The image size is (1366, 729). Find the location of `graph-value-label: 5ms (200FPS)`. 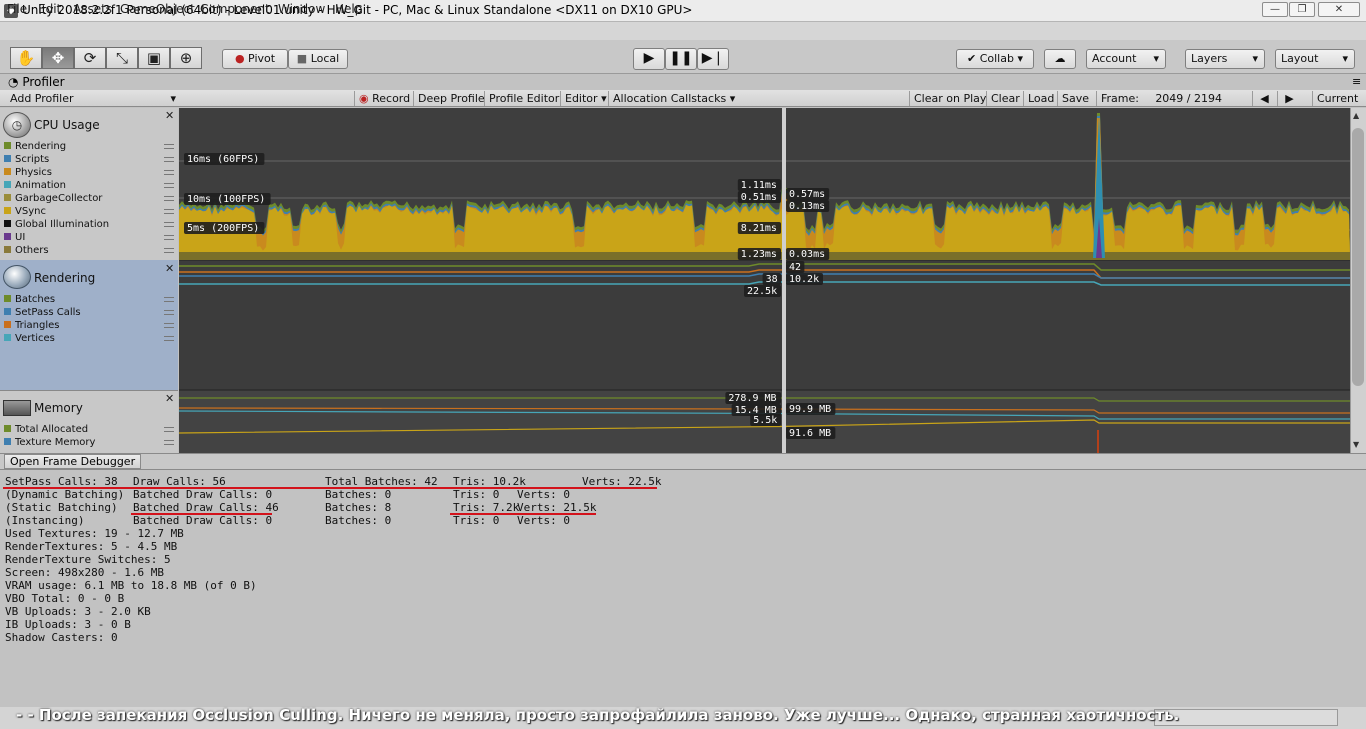

graph-value-label: 5ms (200FPS) is located at coordinates (224, 228).